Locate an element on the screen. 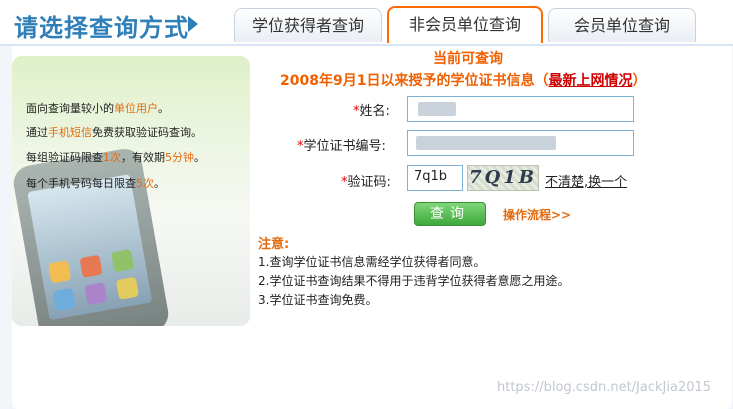  note-item: 1.查询学位证书信息需经学位获得者同意。 is located at coordinates (372, 262).